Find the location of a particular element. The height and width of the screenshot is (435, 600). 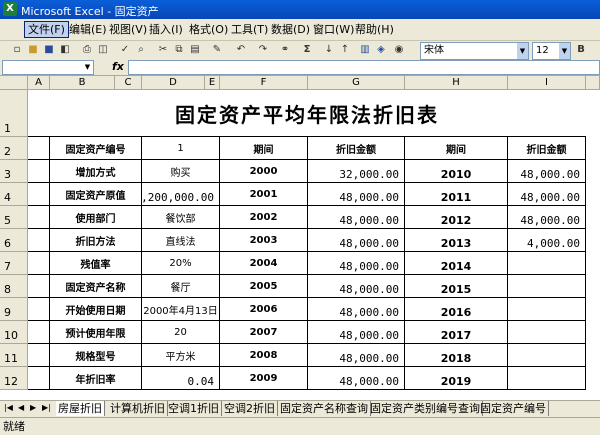

period-cell: 2018 is located at coordinates (456, 355).